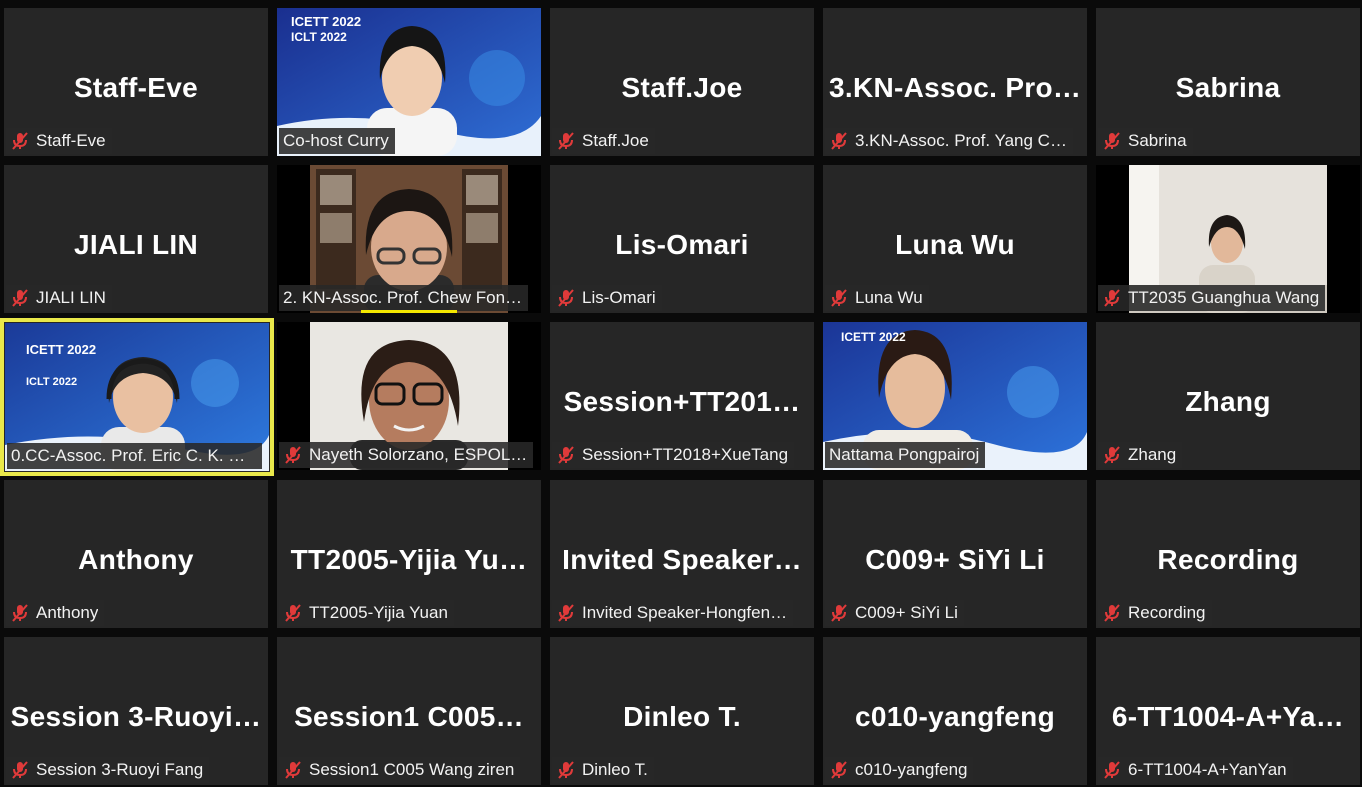 The image size is (1362, 787). I want to click on participant-tile: JIALI LIN JIALI LIN, so click(136, 239).